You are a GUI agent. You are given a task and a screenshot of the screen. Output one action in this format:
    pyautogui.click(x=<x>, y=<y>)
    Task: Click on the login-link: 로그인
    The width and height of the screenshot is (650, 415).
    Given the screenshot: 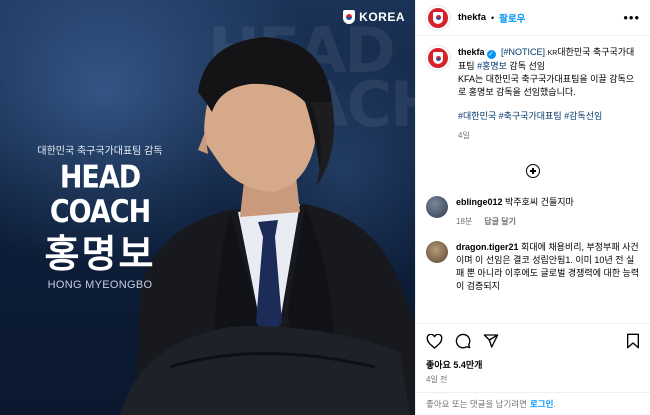 What is the action you would take?
    pyautogui.click(x=541, y=404)
    